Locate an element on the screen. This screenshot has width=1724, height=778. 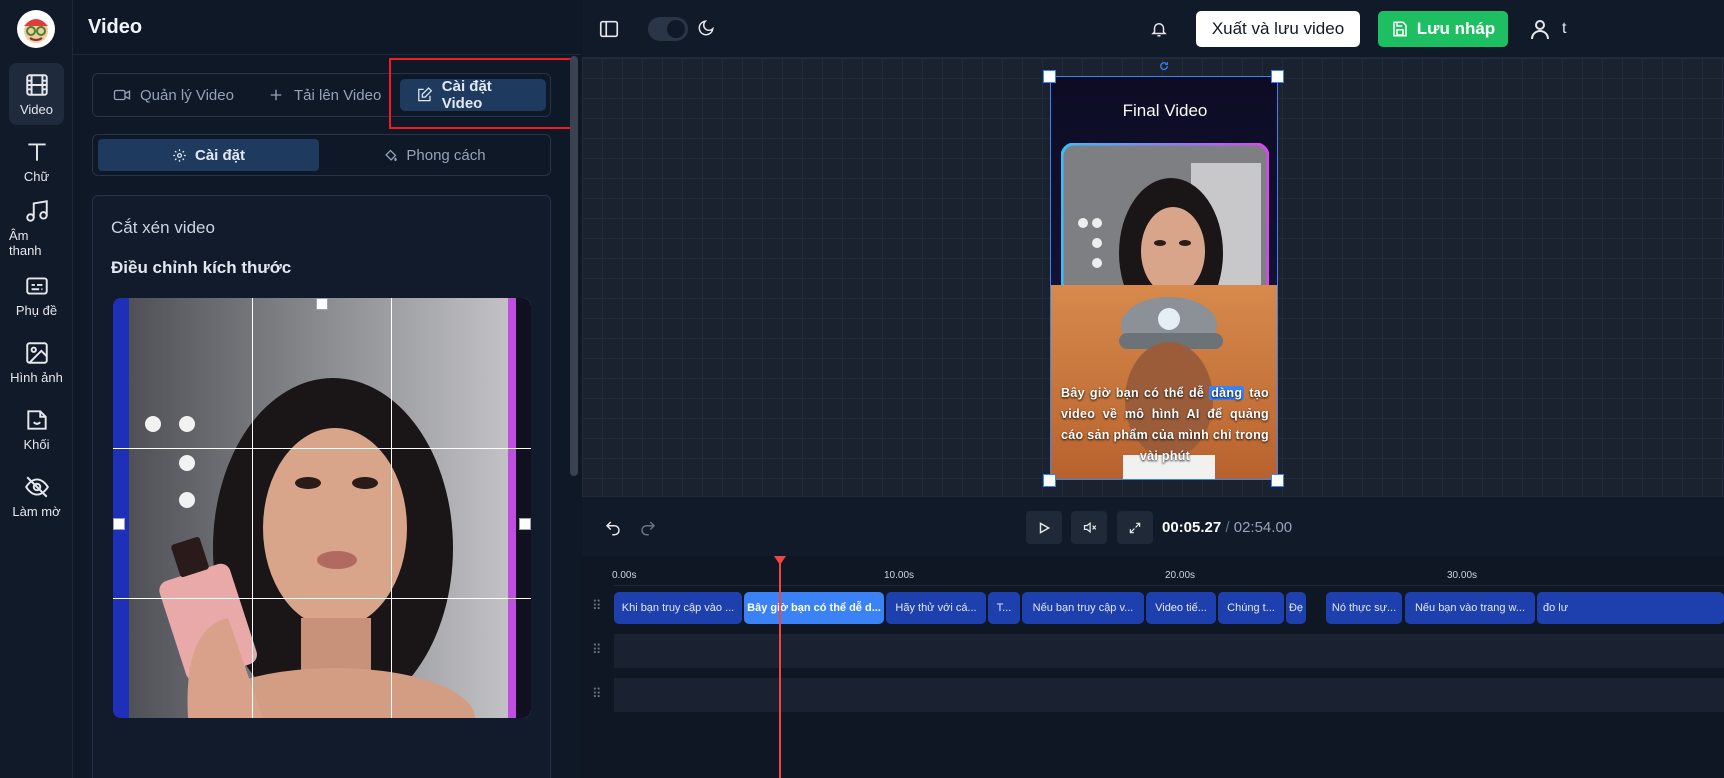
tab-manage-video: Quản lý Video is located at coordinates (173, 95).